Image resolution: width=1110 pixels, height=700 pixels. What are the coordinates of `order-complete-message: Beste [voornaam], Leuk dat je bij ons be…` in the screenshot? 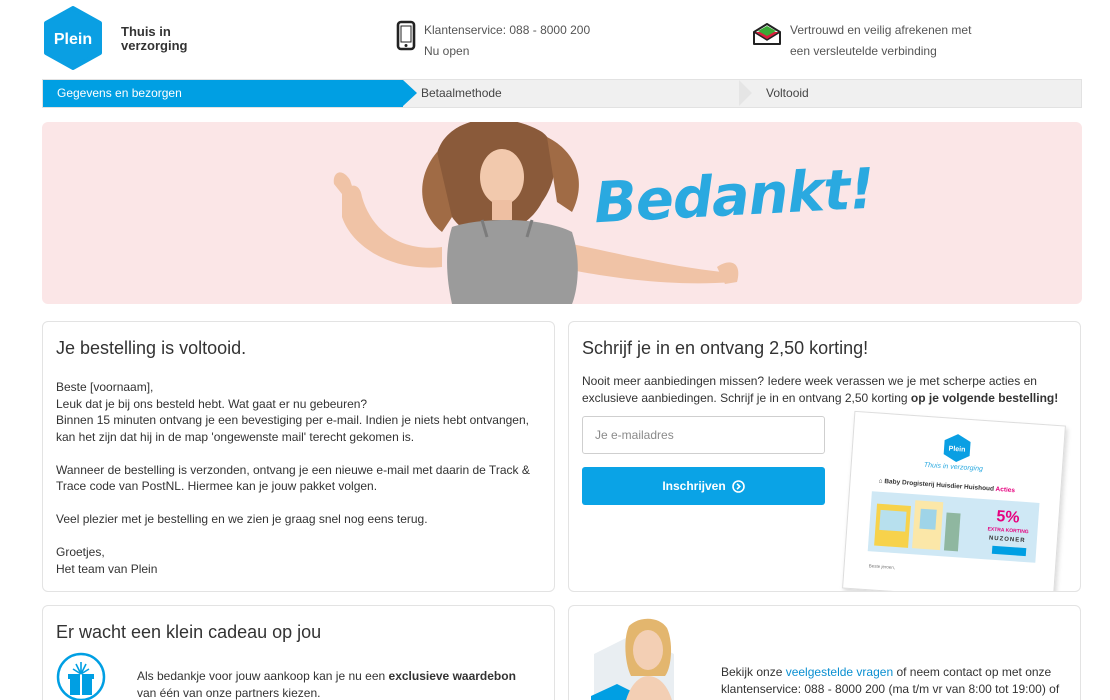 It's located at (301, 478).